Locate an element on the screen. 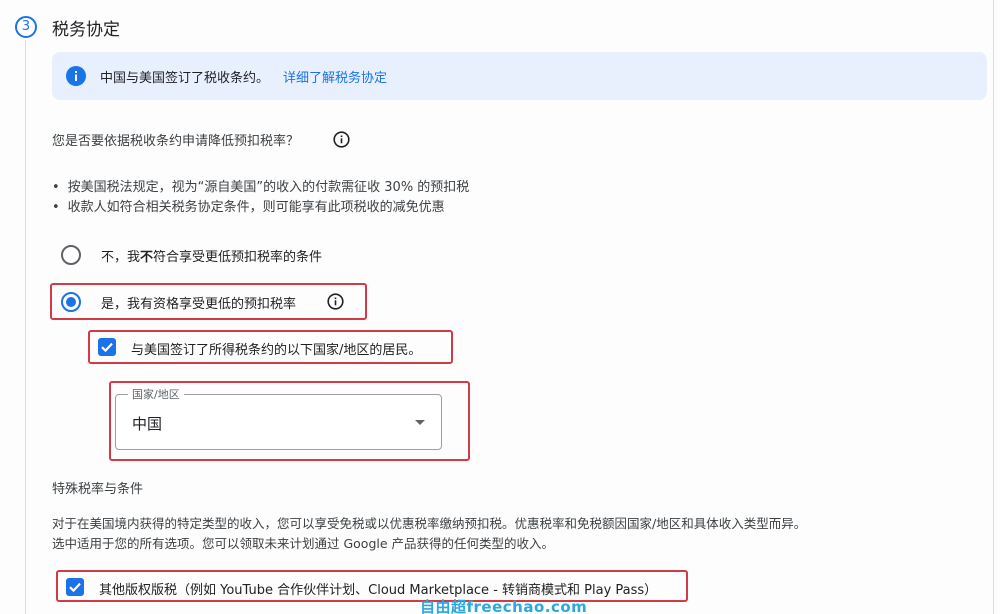  learn-more-link: 详细了解税务协定 is located at coordinates (335, 78).